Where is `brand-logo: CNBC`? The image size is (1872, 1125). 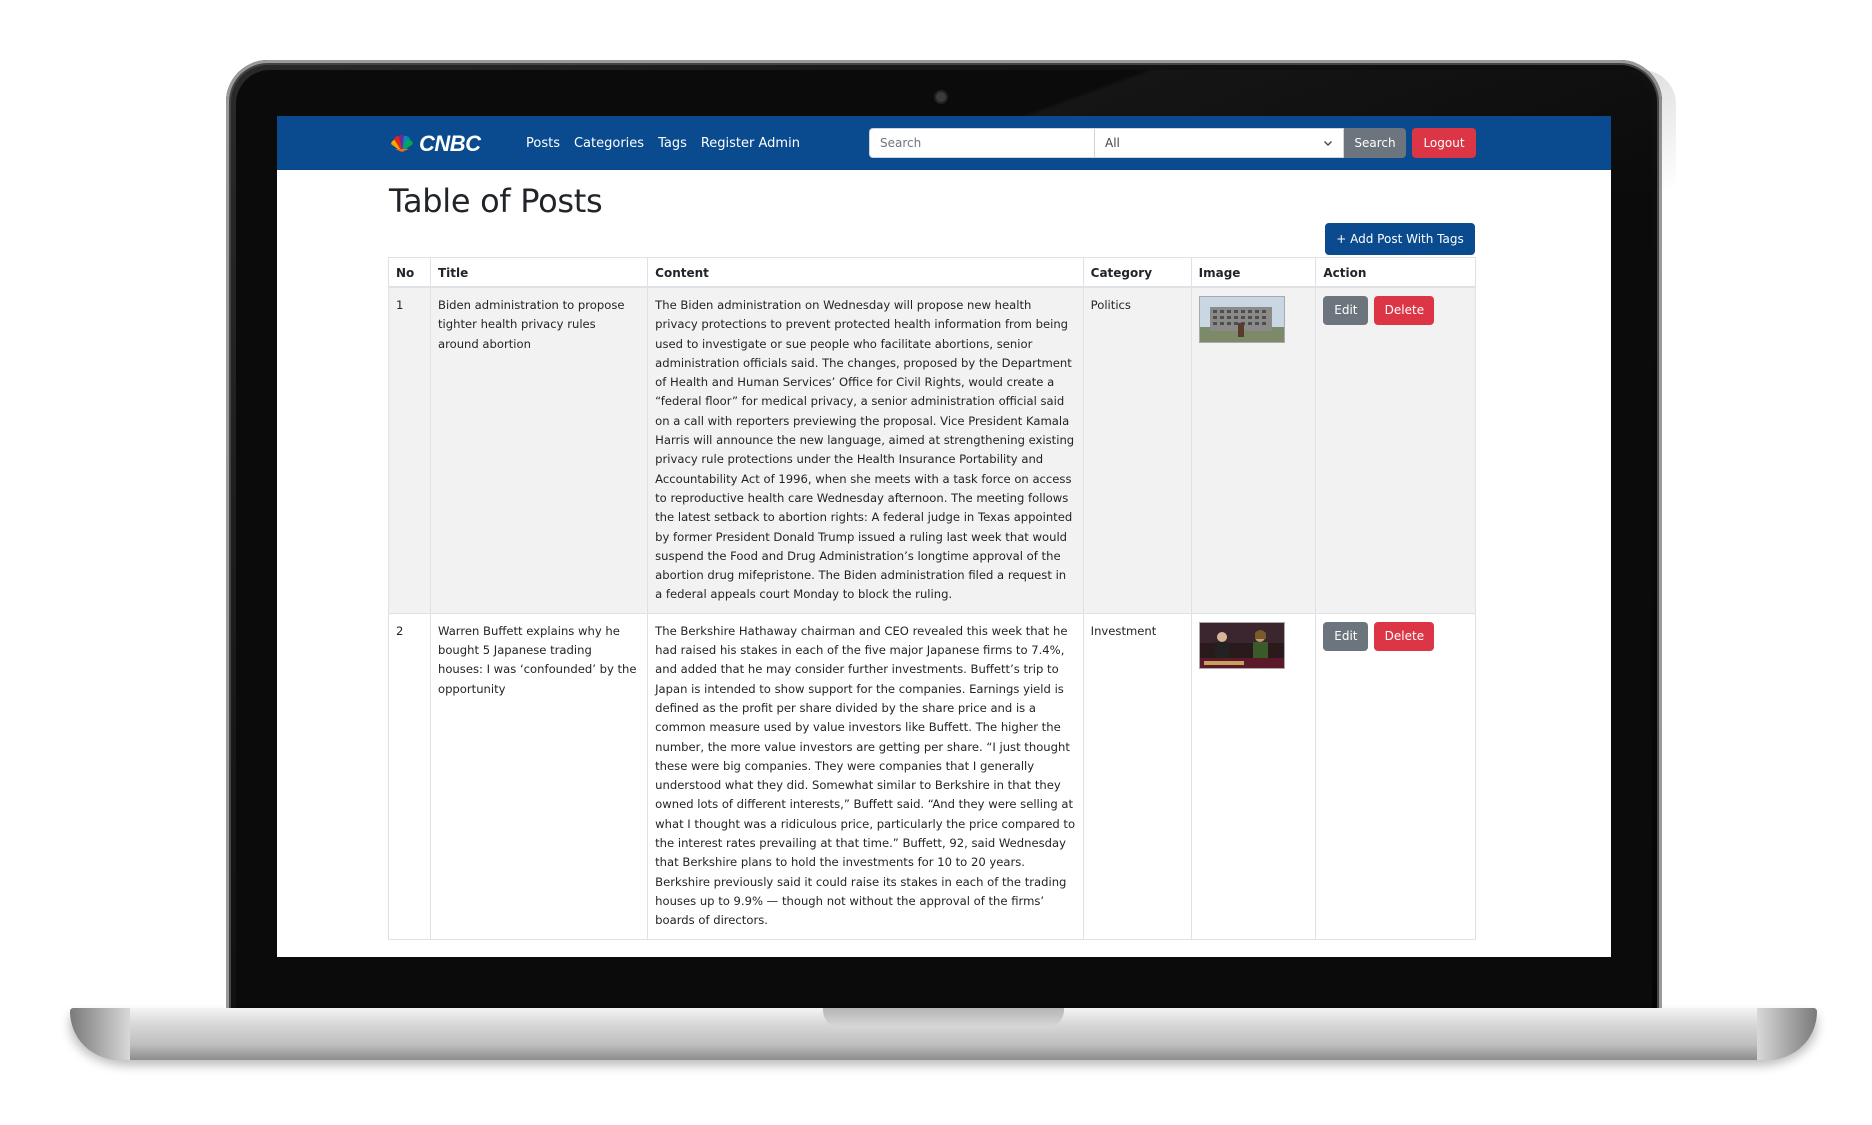
brand-logo: CNBC is located at coordinates (435, 143).